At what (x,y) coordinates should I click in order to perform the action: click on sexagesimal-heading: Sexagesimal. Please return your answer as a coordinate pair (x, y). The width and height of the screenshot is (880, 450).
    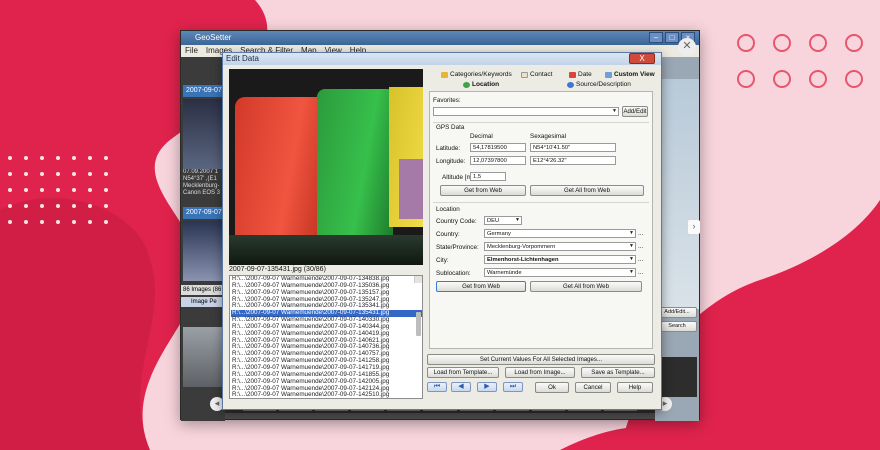
    Looking at the image, I should click on (548, 136).